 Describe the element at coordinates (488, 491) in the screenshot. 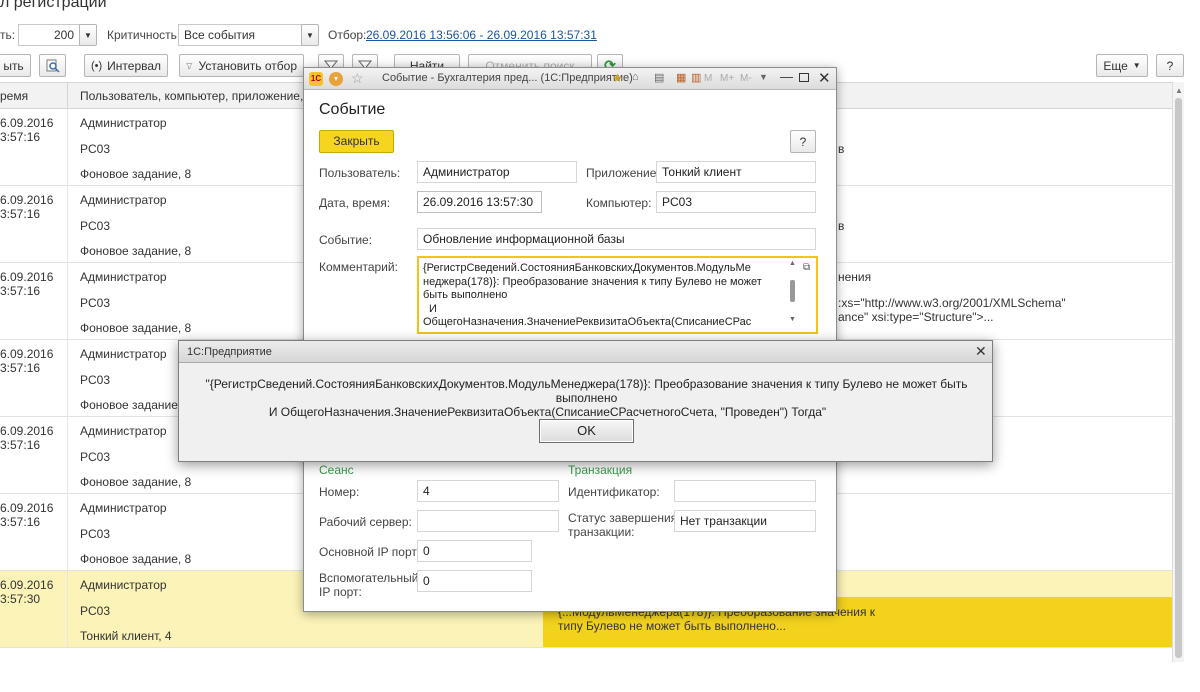

I see `number-field: 4` at that location.